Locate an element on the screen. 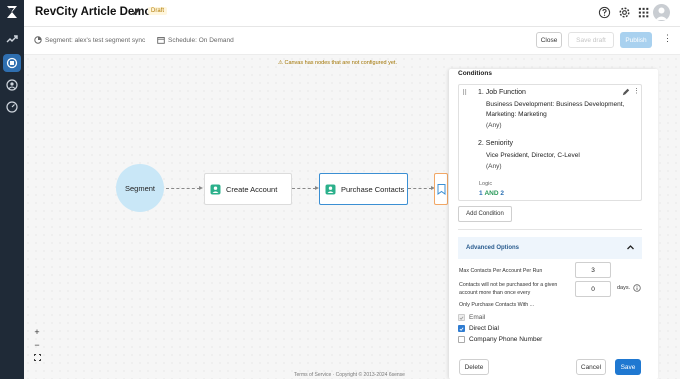  segment-node: Segment is located at coordinates (140, 188).